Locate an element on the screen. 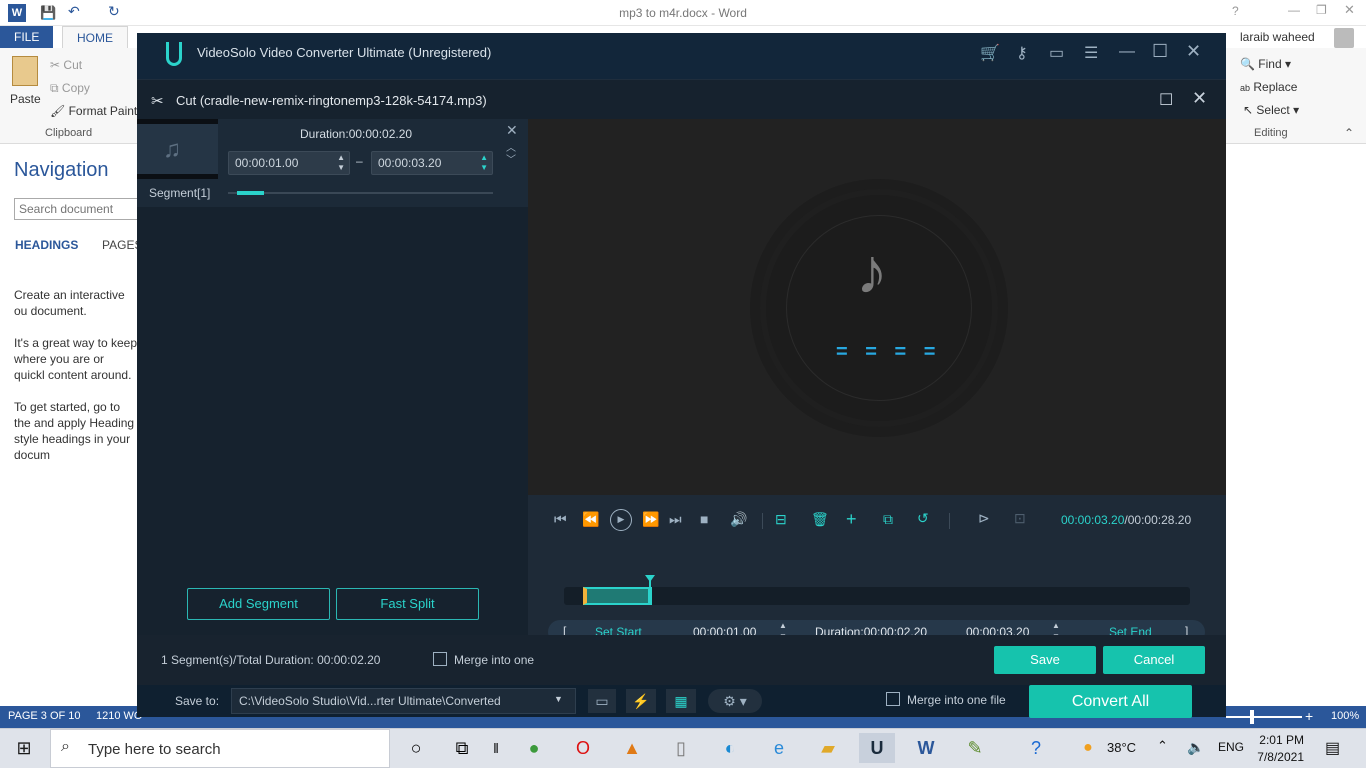  help-icon: ? is located at coordinates (1235, 11).